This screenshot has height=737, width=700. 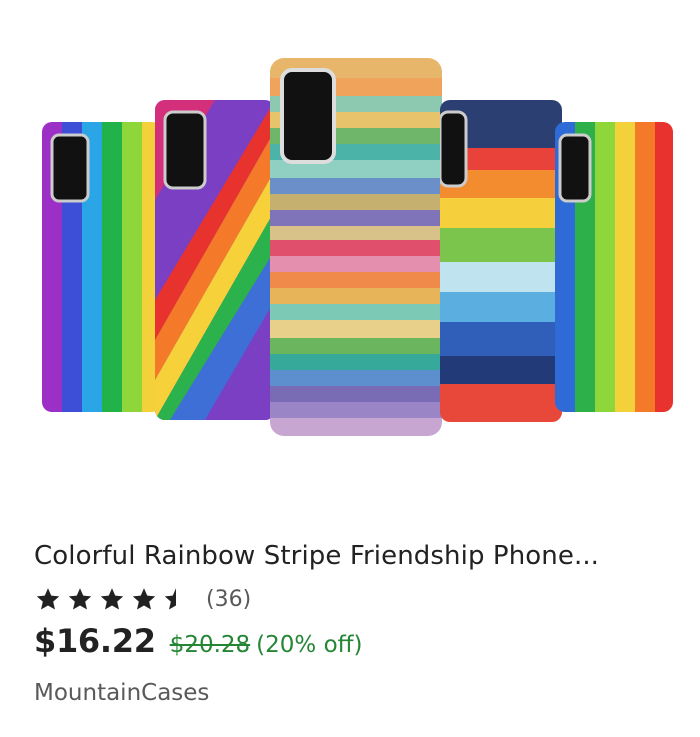 What do you see at coordinates (356, 247) in the screenshot?
I see `phone-case-pastel-stripes` at bounding box center [356, 247].